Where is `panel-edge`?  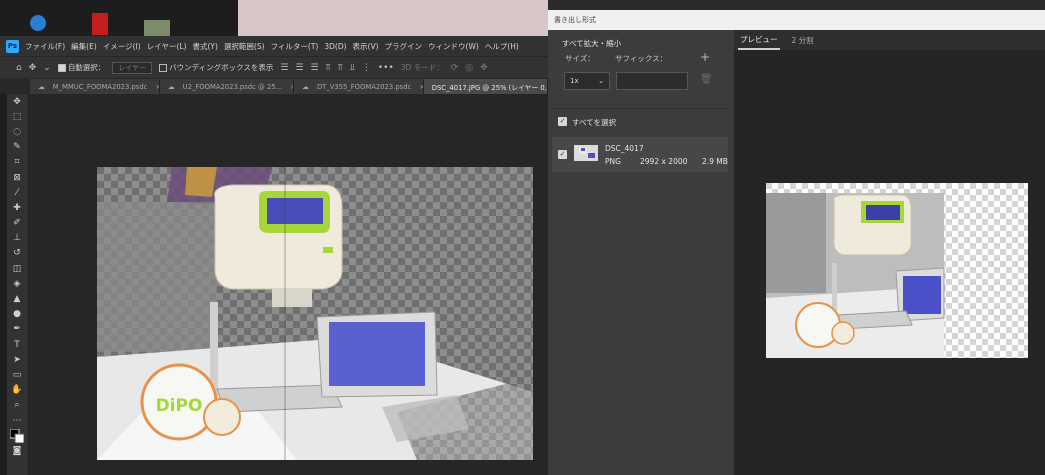
panel-edge is located at coordinates (3, 284).